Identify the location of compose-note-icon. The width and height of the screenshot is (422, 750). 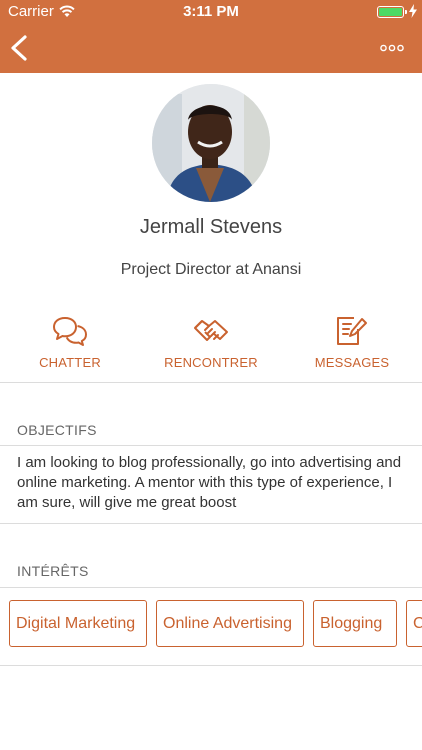
(352, 331).